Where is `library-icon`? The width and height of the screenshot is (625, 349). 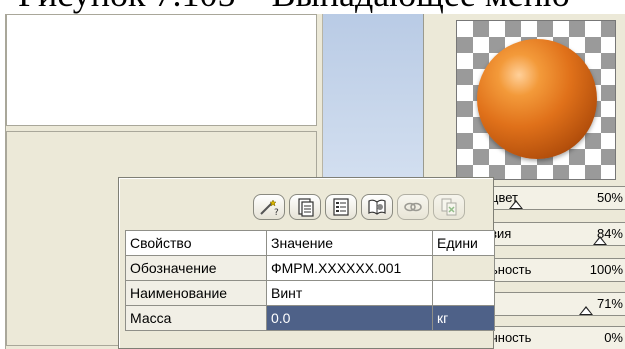
library-icon is located at coordinates (377, 207).